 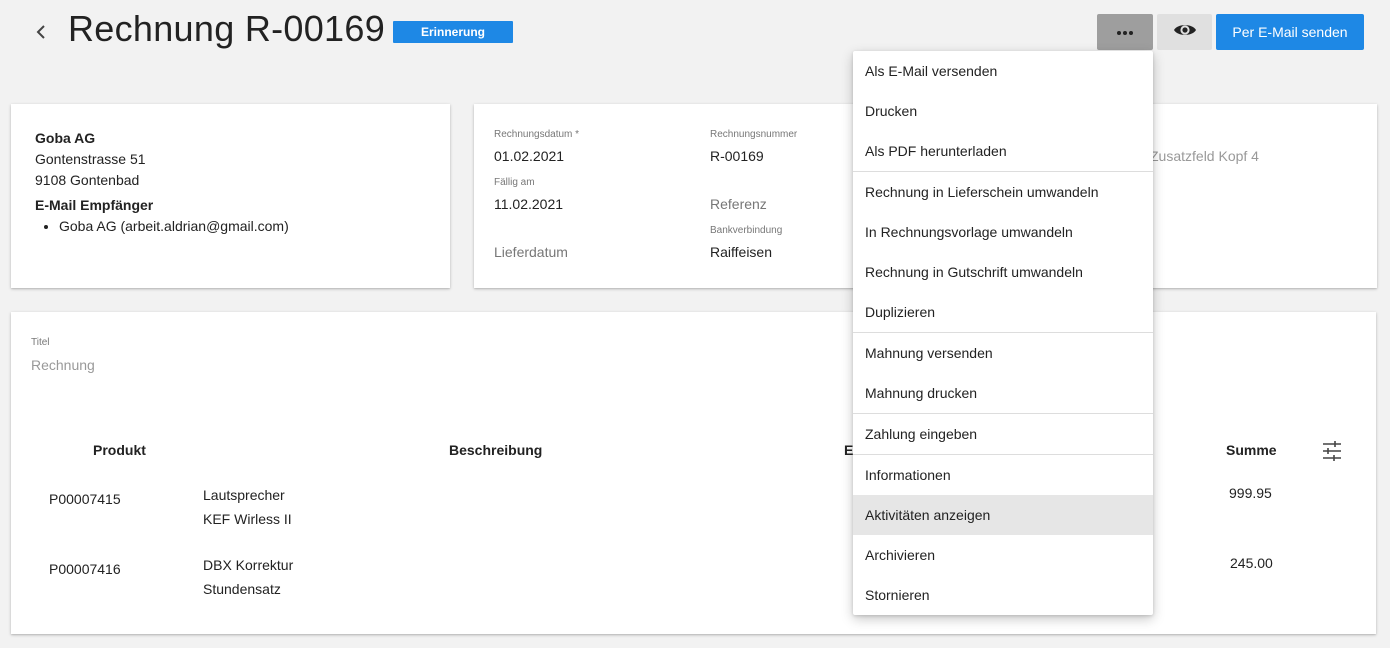 What do you see at coordinates (1251, 450) in the screenshot?
I see `column-header-sum: Summe` at bounding box center [1251, 450].